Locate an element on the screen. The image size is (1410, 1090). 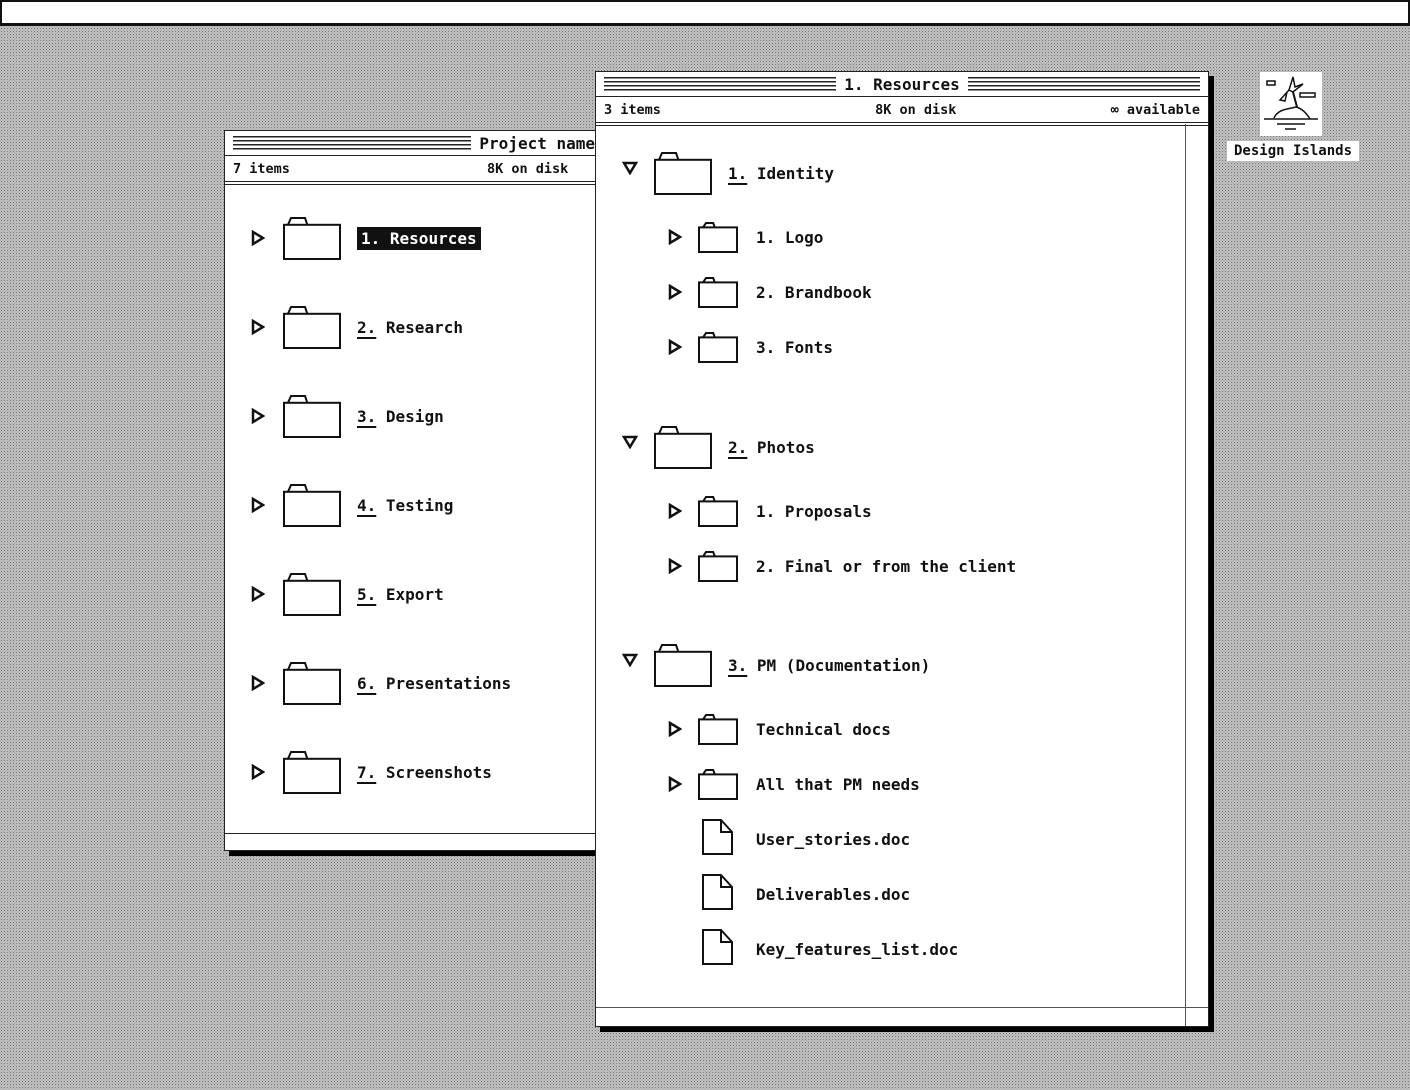
folder-number: 1. is located at coordinates (371, 238).